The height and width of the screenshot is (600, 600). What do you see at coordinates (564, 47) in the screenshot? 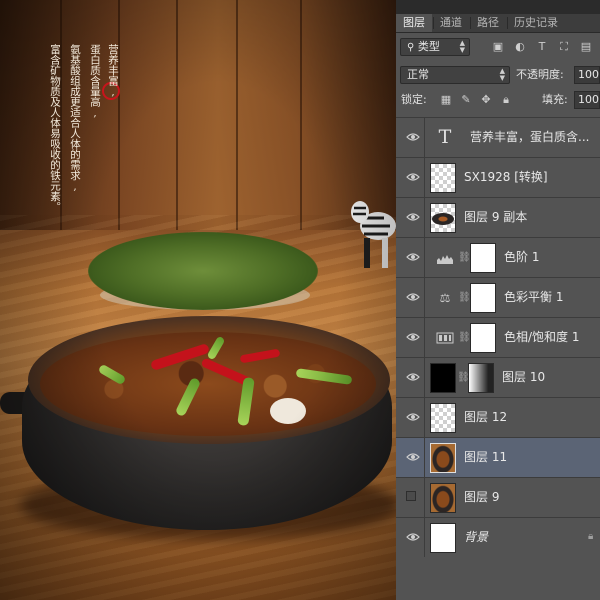
I see `shape-filter-icon: ⛶` at bounding box center [564, 47].